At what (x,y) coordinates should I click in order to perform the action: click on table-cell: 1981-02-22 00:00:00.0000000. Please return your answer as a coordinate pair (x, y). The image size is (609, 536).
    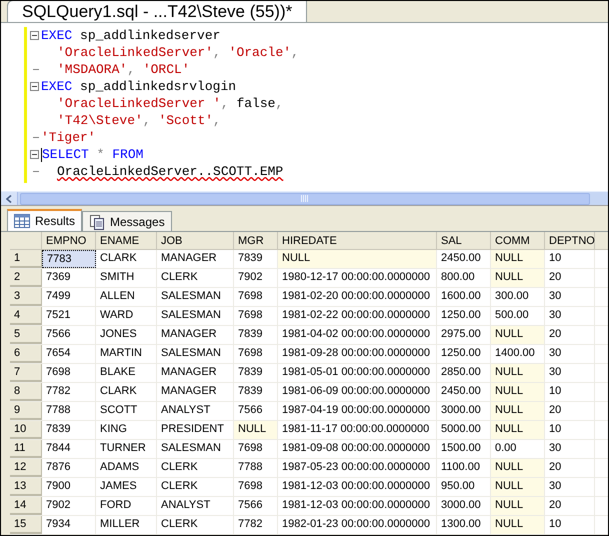
    Looking at the image, I should click on (357, 316).